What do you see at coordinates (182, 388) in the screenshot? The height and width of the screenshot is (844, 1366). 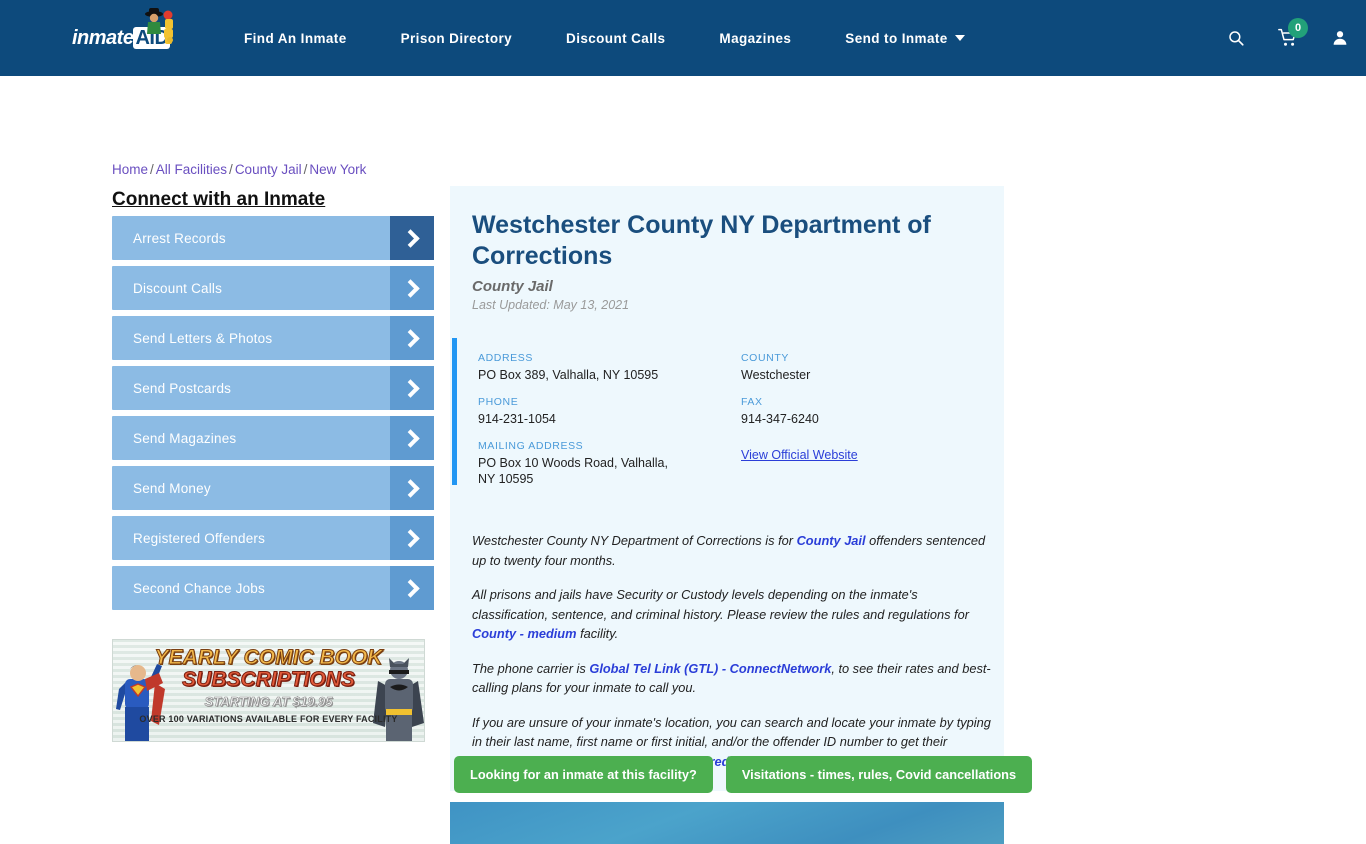 I see `sidebar-item-label: Send Postcards` at bounding box center [182, 388].